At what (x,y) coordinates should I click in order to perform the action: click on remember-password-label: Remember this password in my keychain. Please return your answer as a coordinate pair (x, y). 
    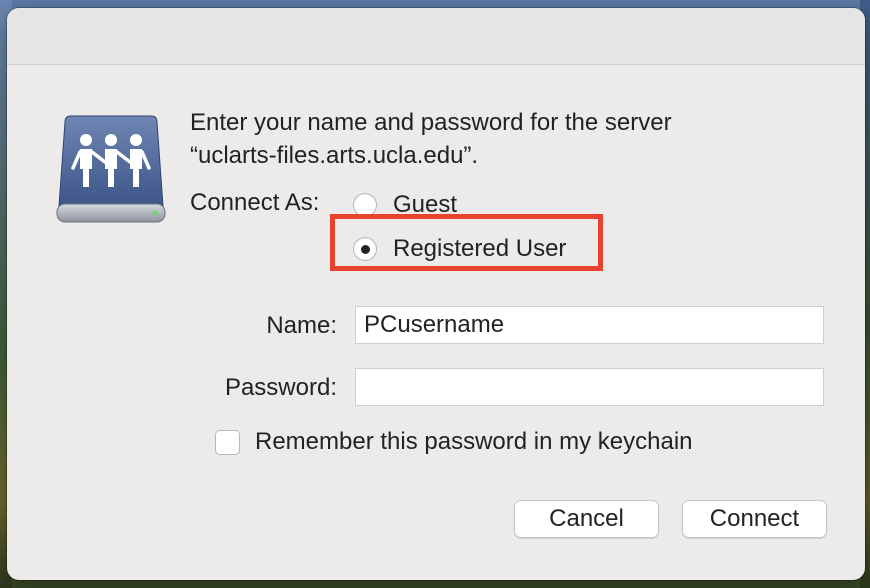
    Looking at the image, I should click on (474, 442).